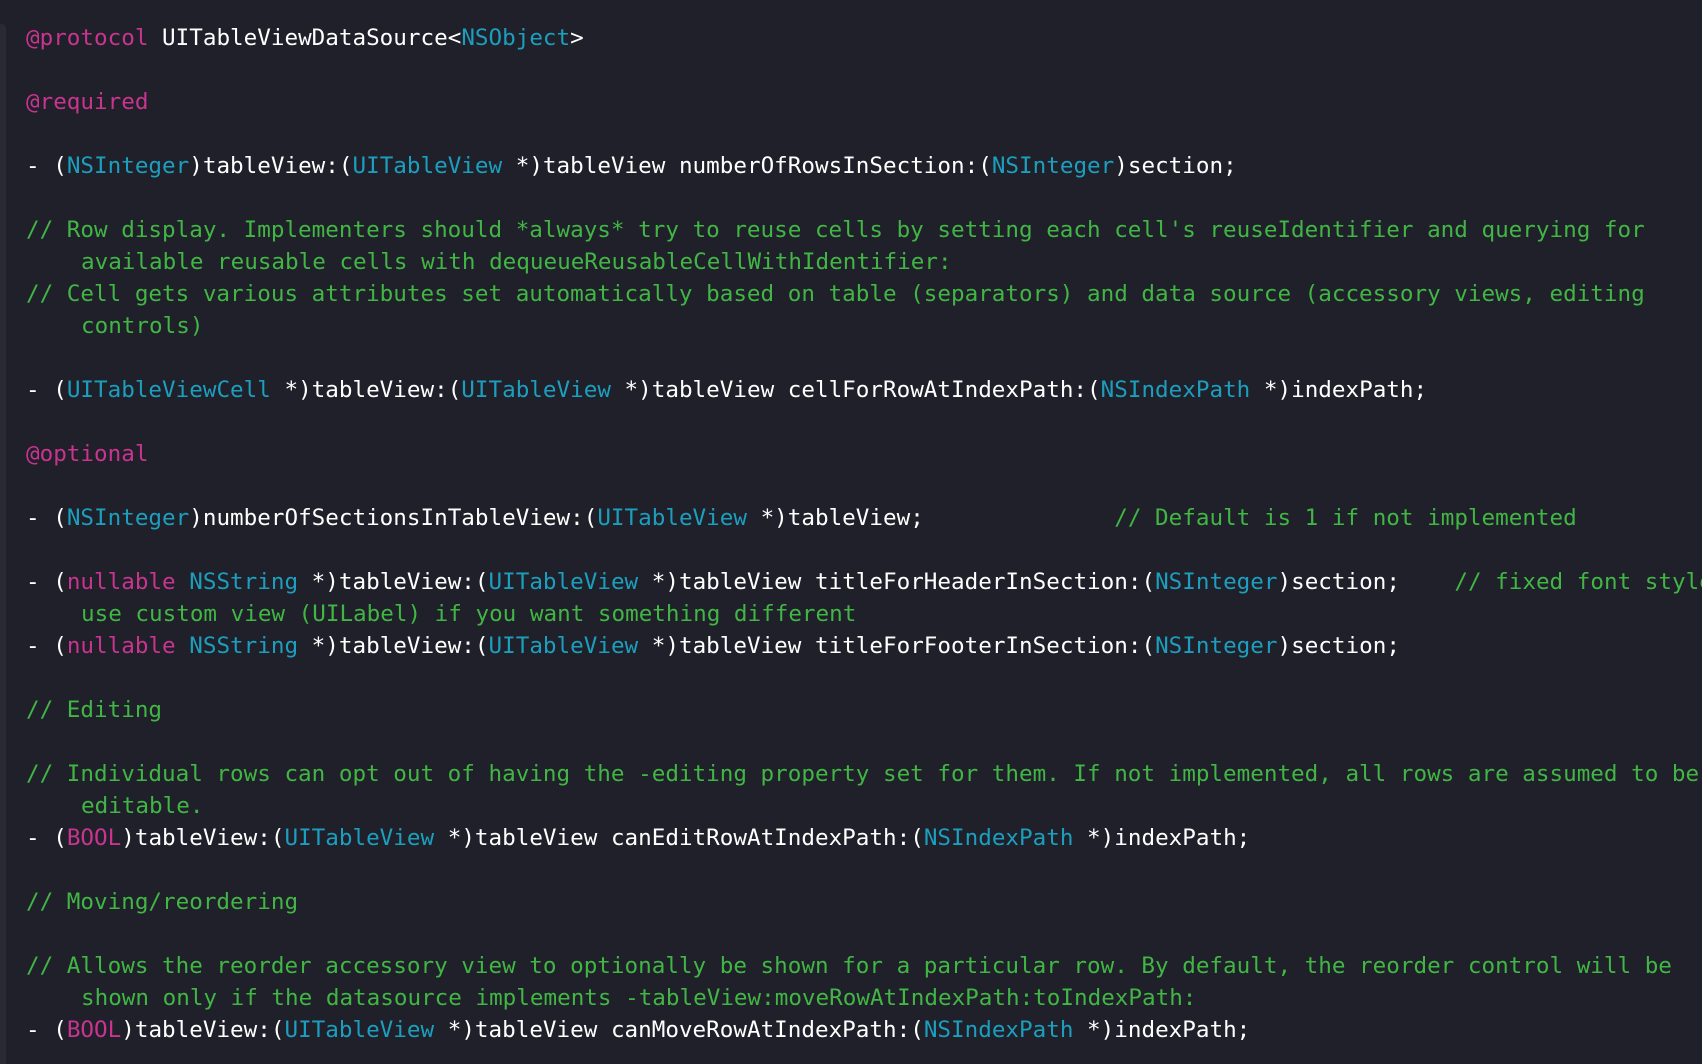  I want to click on plain-token: *)tableView numberOfRowsInSection:(, so click(747, 166).